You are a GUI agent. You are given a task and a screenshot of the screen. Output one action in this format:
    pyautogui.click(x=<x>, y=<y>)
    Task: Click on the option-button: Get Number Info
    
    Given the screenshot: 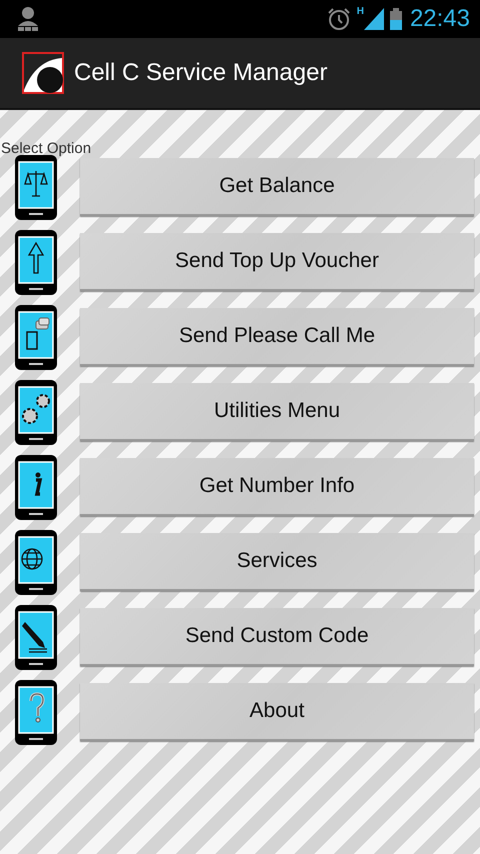 What is the action you would take?
    pyautogui.click(x=277, y=487)
    